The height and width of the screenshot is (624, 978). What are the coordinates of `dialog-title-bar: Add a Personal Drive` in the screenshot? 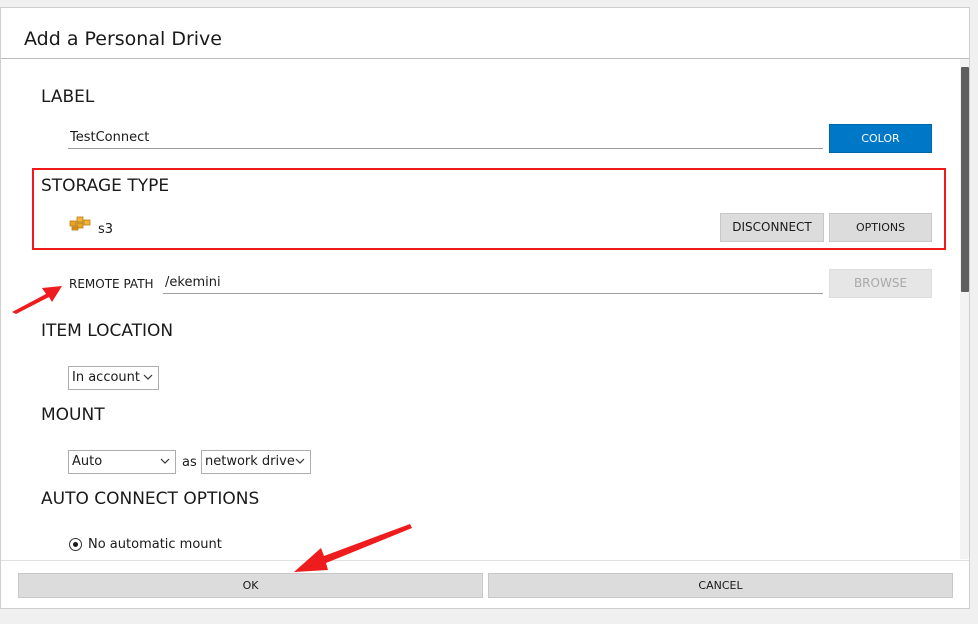 It's located at (485, 33).